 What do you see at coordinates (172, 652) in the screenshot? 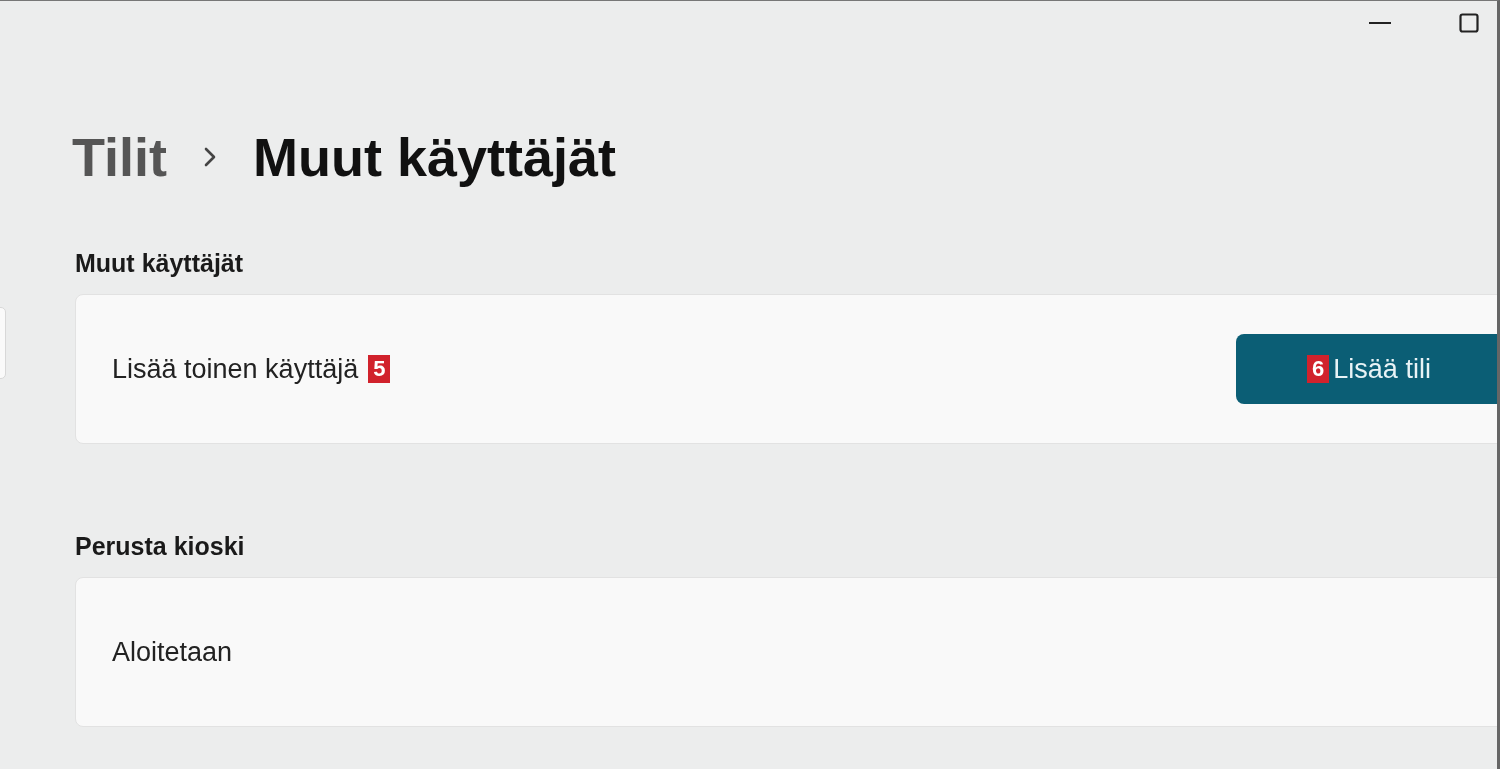
I see `setting-label: Aloitetaan` at bounding box center [172, 652].